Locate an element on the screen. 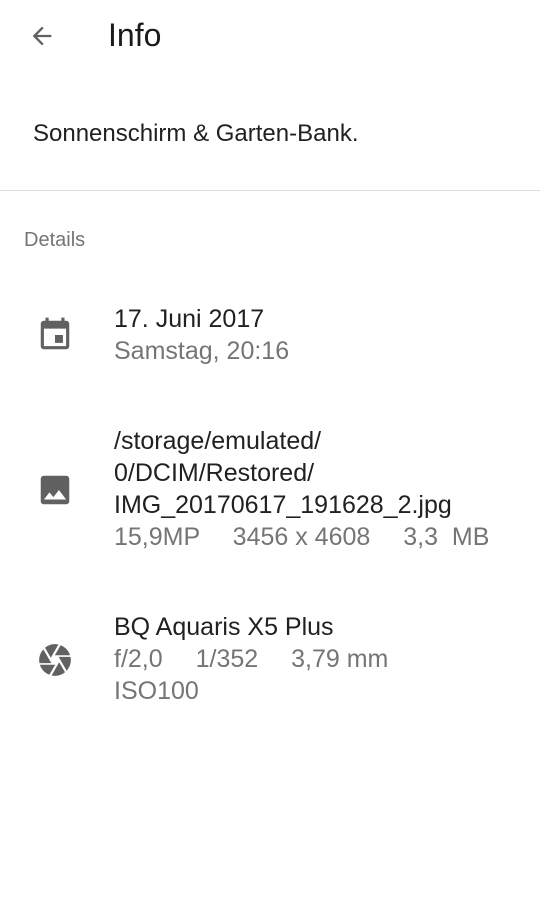 The image size is (540, 916). image-icon is located at coordinates (55, 490).